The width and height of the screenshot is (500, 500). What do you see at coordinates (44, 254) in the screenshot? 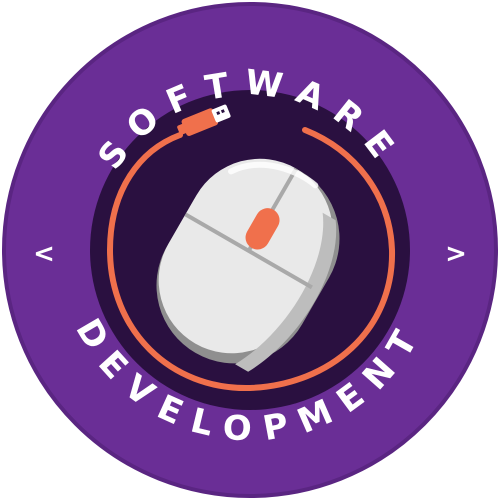
I see `left-chevron-icon: <` at bounding box center [44, 254].